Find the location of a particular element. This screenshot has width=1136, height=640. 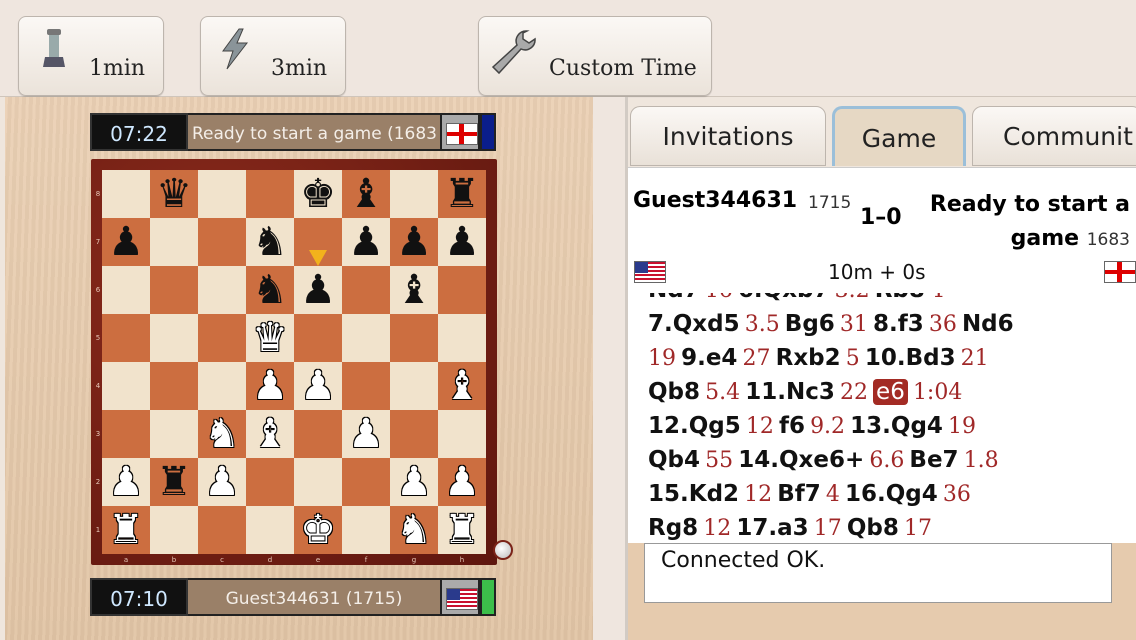

square-a7: ♟ is located at coordinates (126, 242).